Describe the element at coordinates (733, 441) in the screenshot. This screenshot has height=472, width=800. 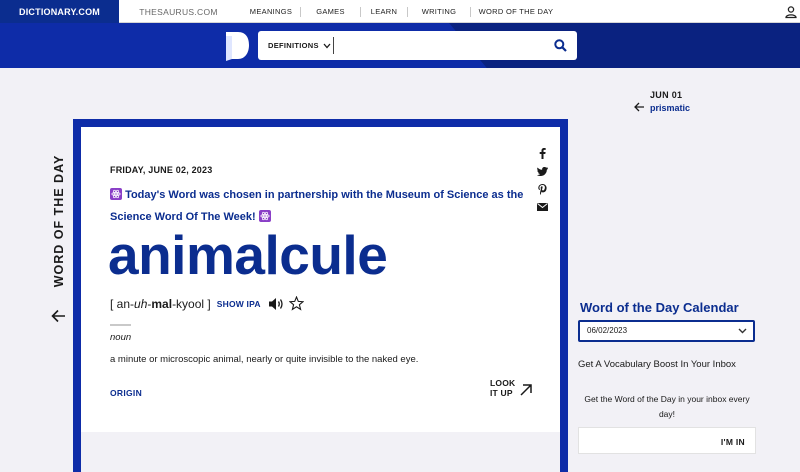
I see `im-in-button: I'M IN` at that location.